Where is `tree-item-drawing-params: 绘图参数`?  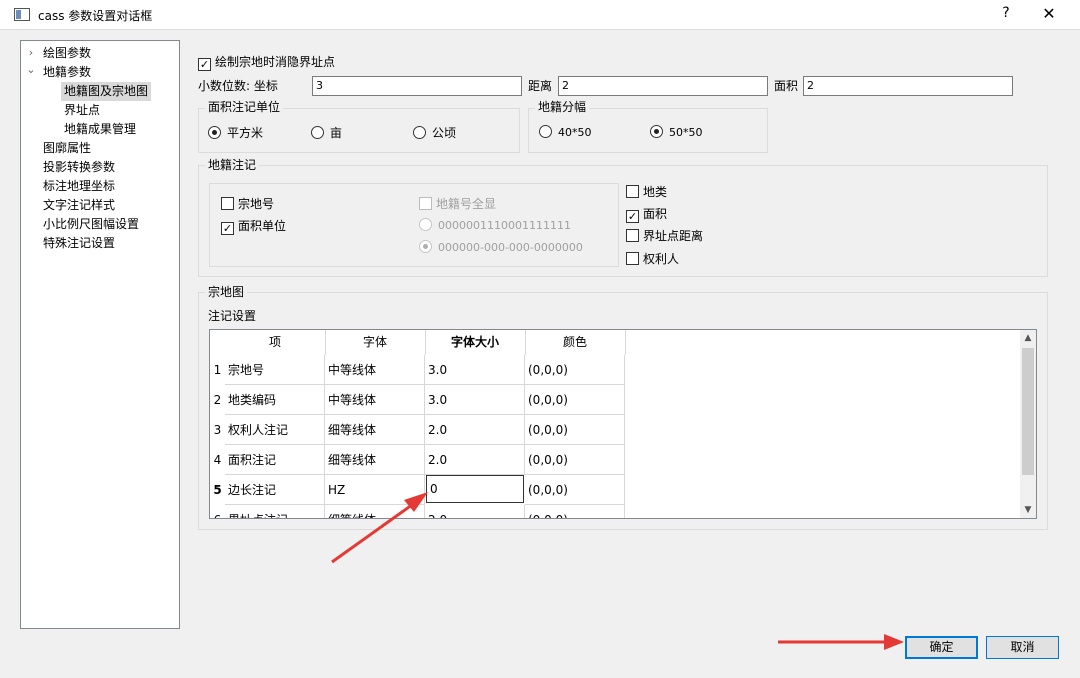 tree-item-drawing-params: 绘图参数 is located at coordinates (67, 53).